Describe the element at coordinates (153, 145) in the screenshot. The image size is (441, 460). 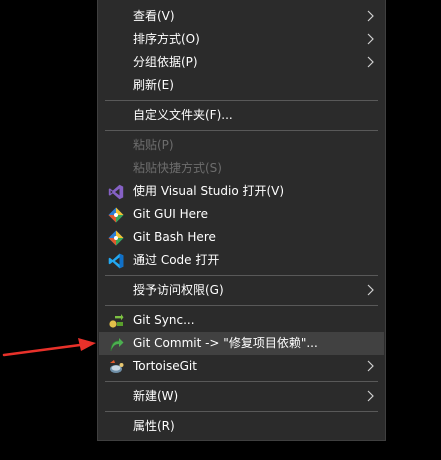
I see `menu-item-label: 粘贴(P)` at that location.